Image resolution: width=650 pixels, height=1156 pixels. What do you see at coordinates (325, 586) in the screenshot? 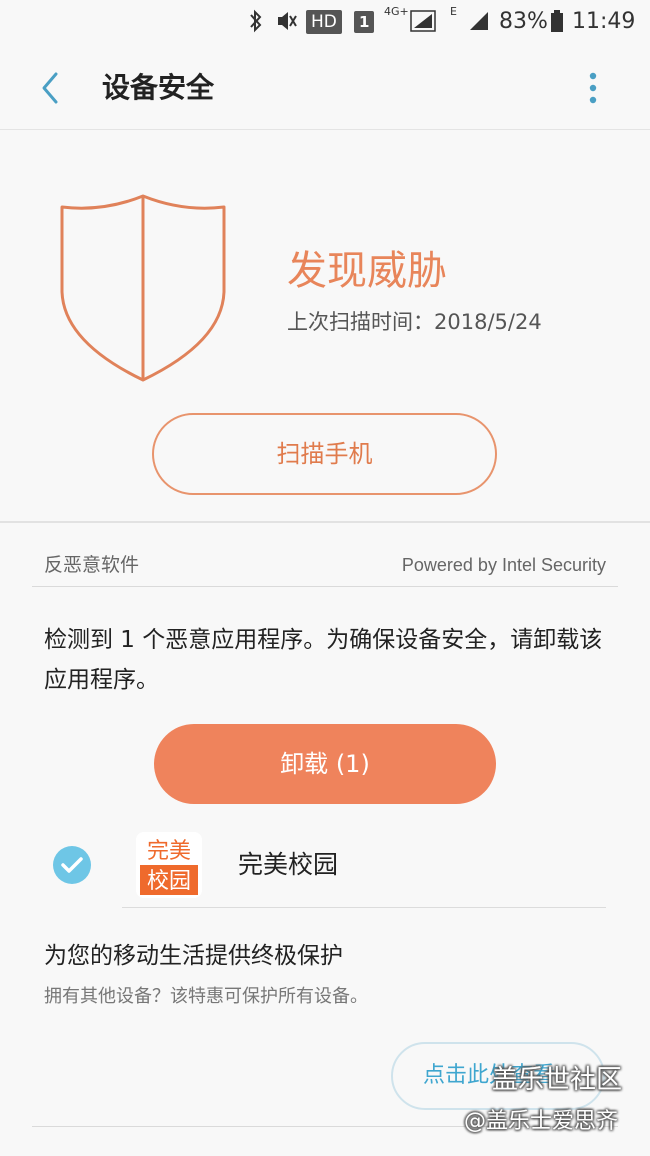
I see `section-rule` at bounding box center [325, 586].